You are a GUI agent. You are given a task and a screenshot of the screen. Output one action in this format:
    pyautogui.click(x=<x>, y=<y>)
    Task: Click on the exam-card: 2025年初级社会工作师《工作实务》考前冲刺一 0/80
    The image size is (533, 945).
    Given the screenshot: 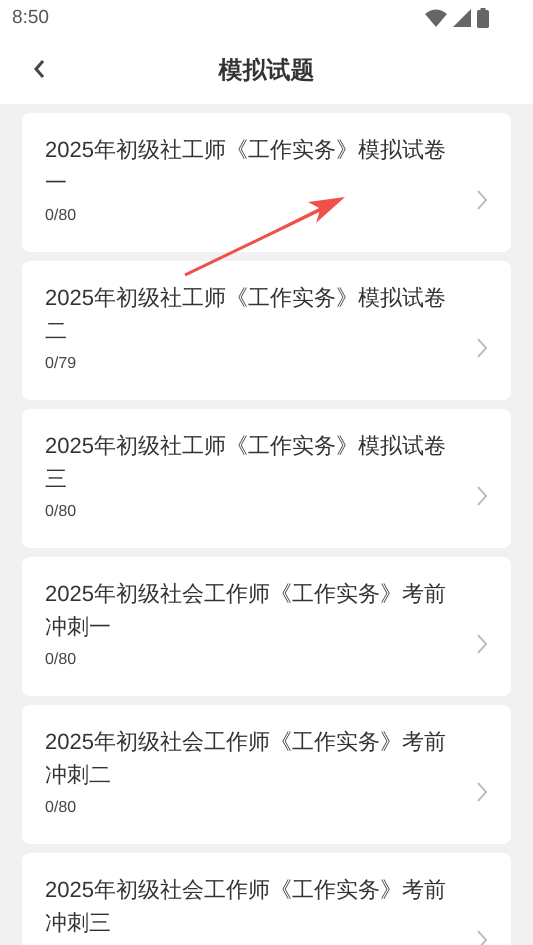 What is the action you would take?
    pyautogui.click(x=266, y=626)
    